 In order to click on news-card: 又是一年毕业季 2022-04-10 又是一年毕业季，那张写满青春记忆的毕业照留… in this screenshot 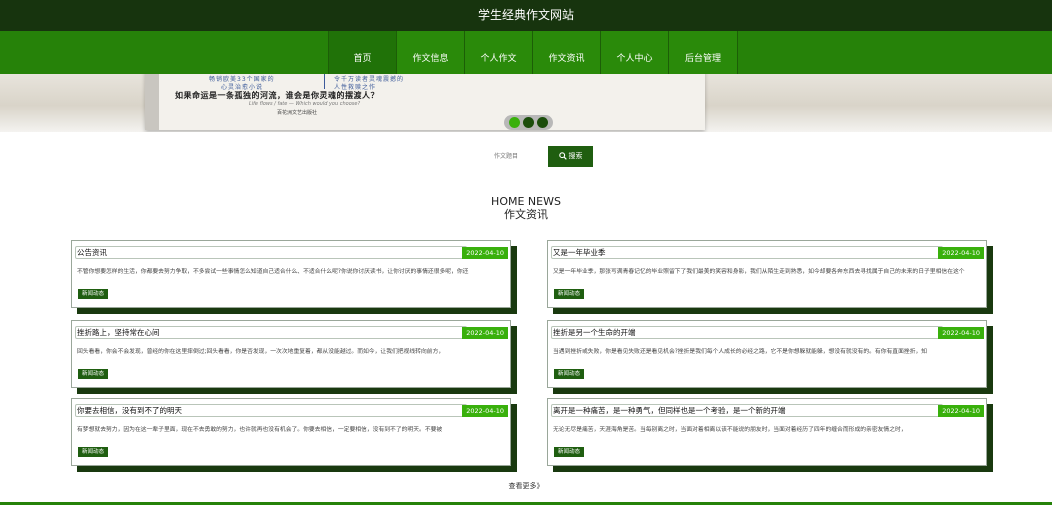, I will do `click(767, 274)`.